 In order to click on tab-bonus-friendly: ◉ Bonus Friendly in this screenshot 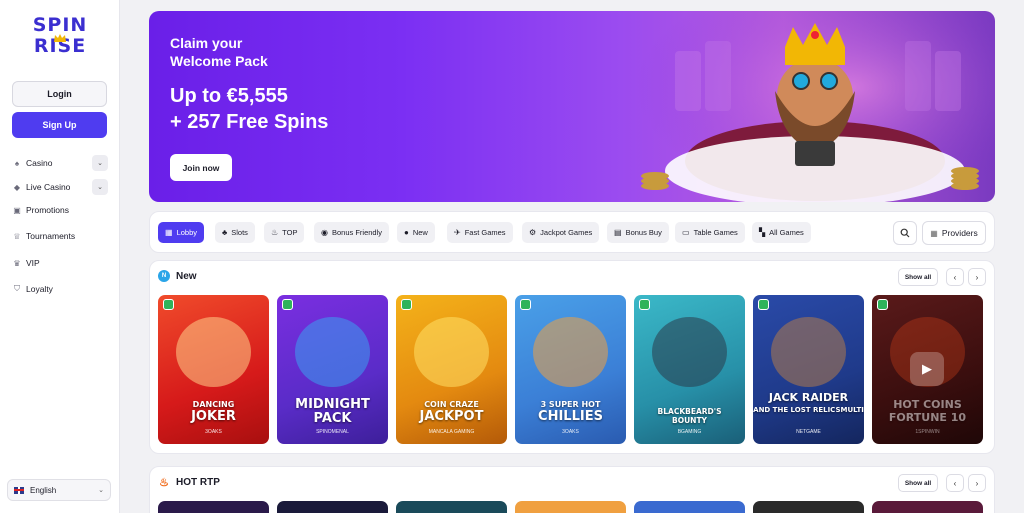, I will do `click(352, 232)`.